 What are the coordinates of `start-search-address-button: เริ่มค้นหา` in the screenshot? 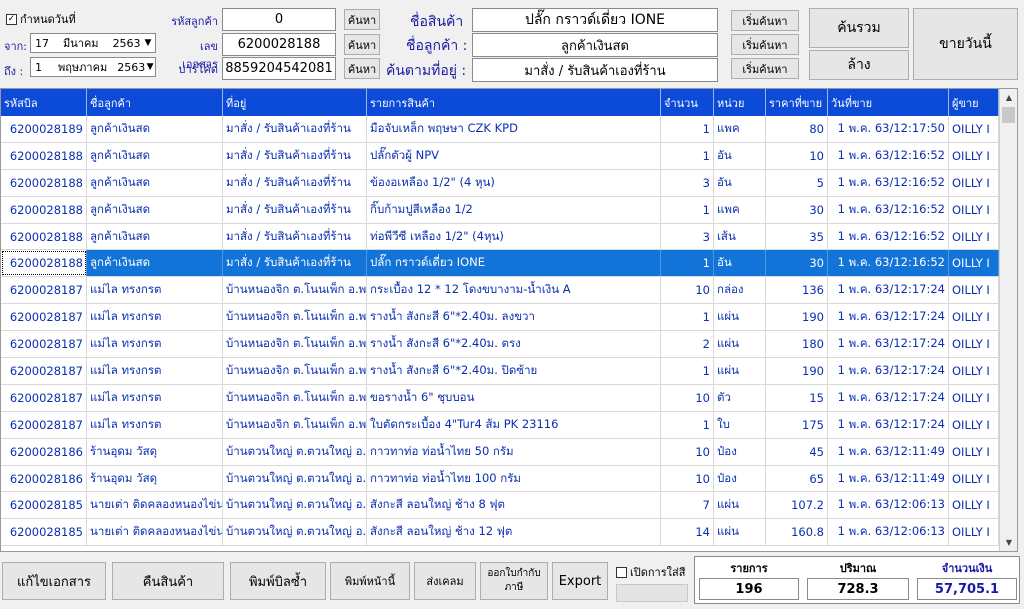 It's located at (765, 68).